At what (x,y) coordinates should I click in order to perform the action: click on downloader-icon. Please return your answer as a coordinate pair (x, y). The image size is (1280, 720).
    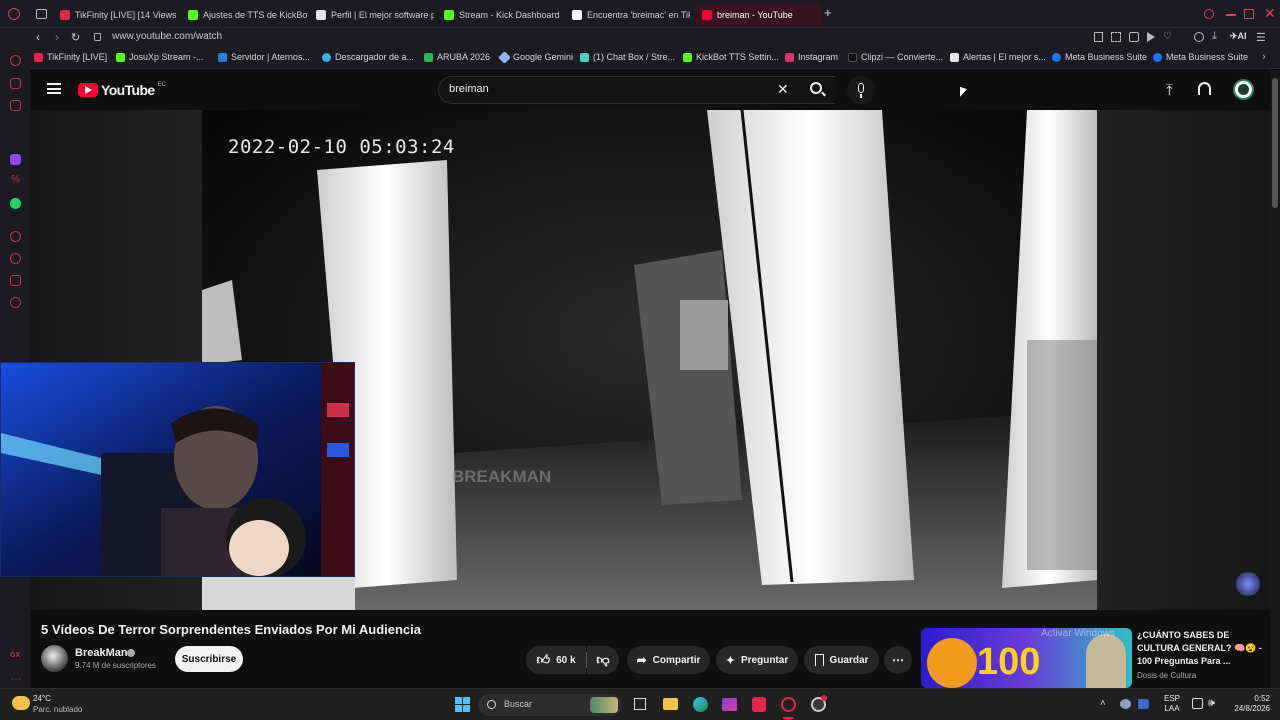
    Looking at the image, I should click on (326, 57).